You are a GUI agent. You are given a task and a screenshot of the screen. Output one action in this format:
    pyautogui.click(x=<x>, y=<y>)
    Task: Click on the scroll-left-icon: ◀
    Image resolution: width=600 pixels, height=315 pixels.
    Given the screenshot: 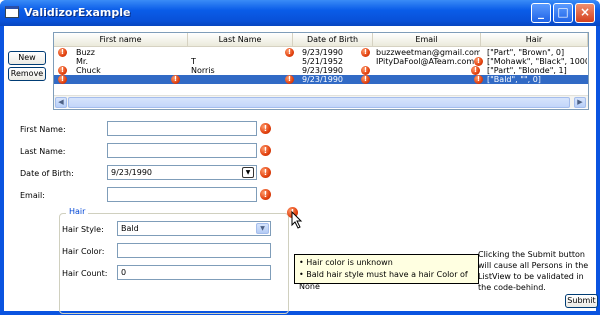 What is the action you would take?
    pyautogui.click(x=61, y=102)
    